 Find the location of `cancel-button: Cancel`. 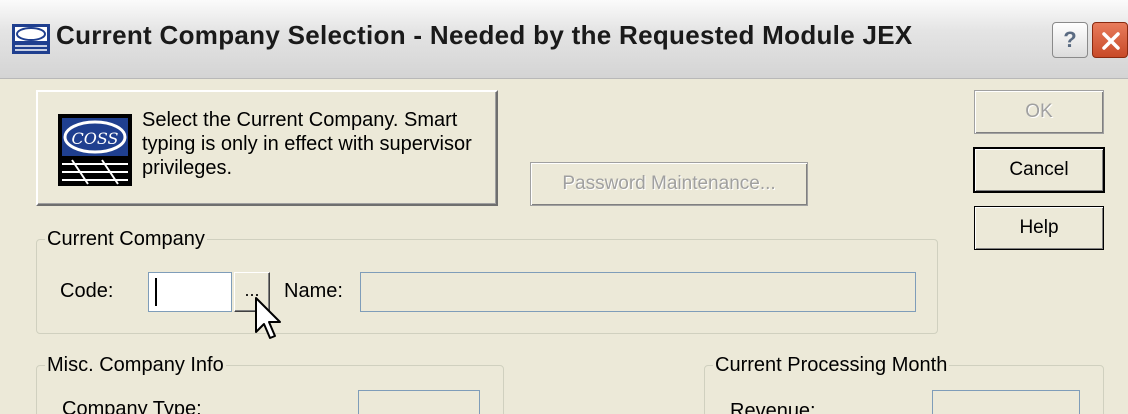

cancel-button: Cancel is located at coordinates (1039, 170).